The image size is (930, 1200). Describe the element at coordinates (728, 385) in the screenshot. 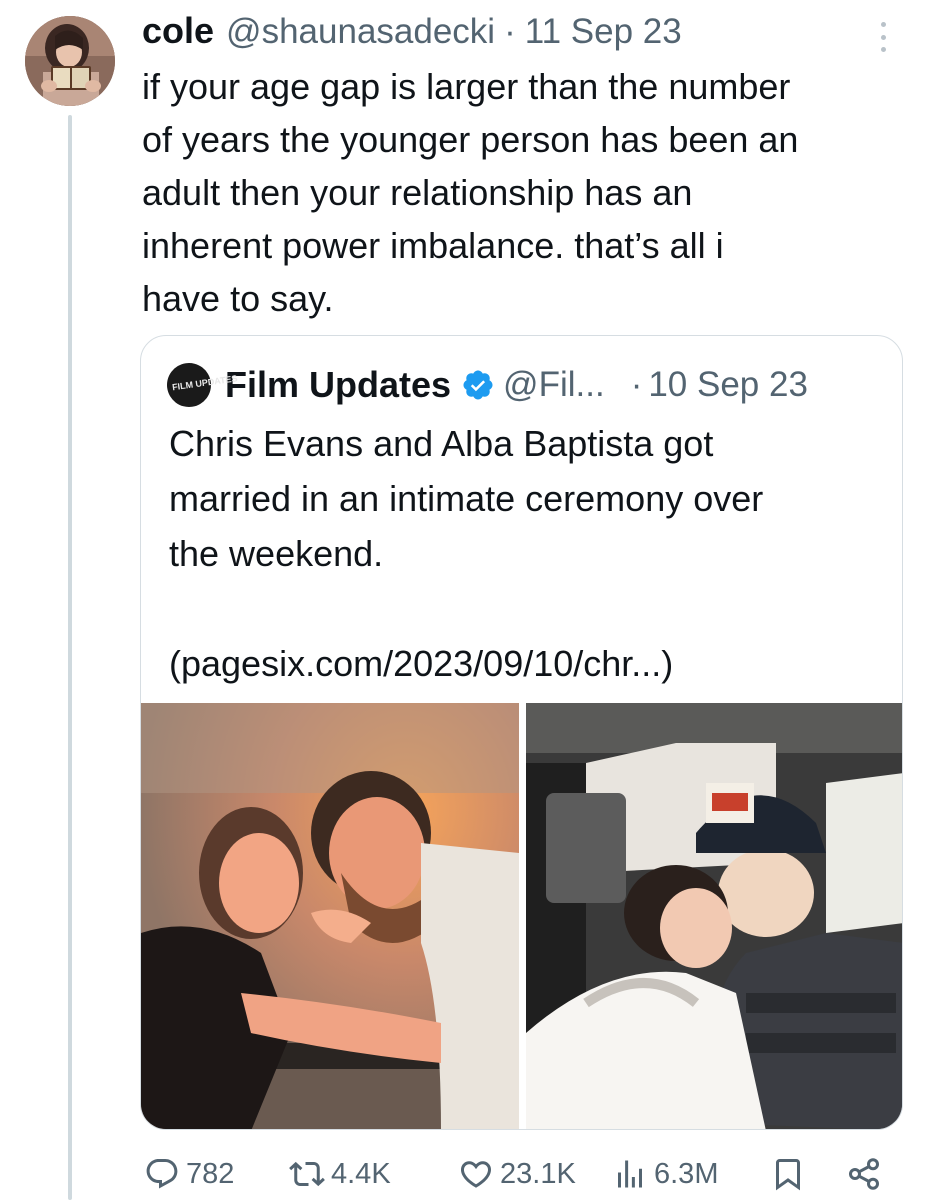

I see `quoted-date: 10 Sep 23` at that location.